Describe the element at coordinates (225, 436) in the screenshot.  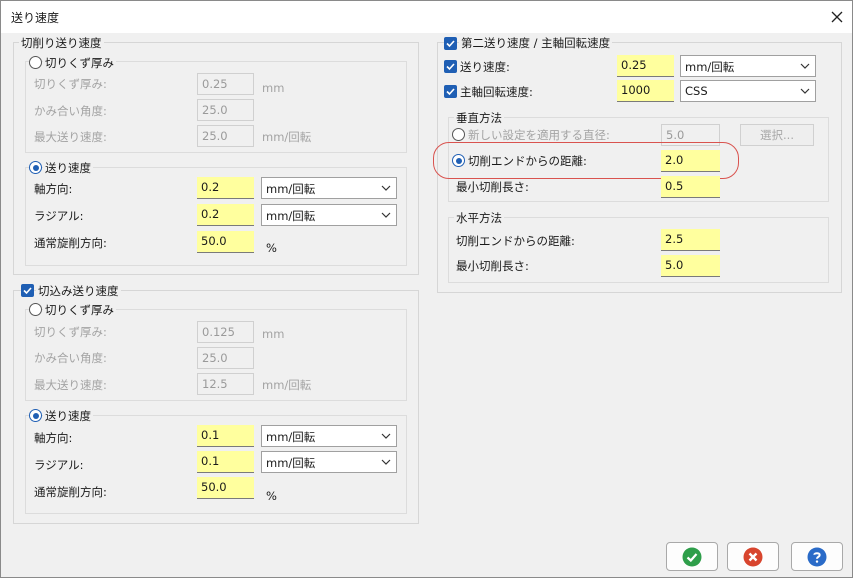
I see `plunge-axial-field: 0.1` at that location.